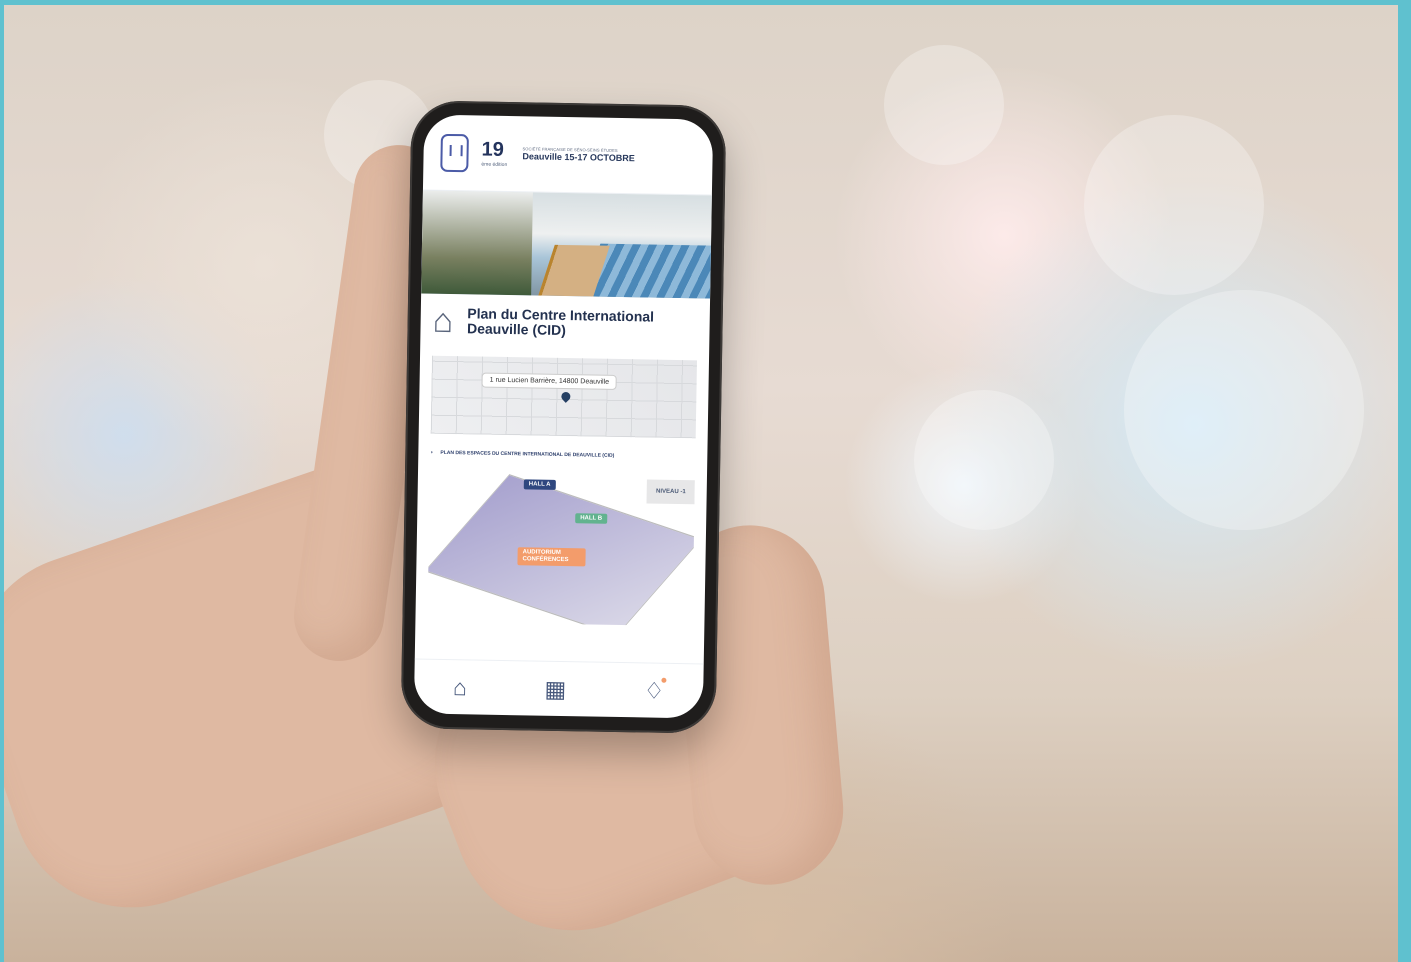 The height and width of the screenshot is (962, 1411). What do you see at coordinates (460, 687) in the screenshot?
I see `home-icon: ⌂` at bounding box center [460, 687].